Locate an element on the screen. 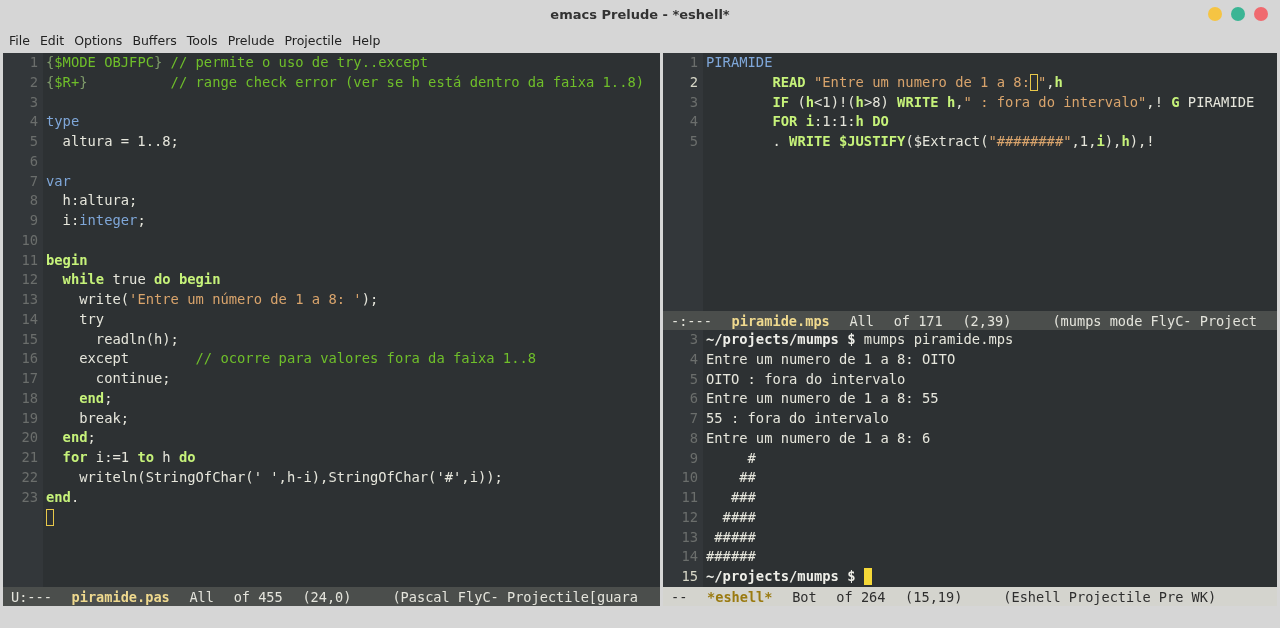  code-line: {$MODE OBJFPC} // permite o uso de try..except is located at coordinates (237, 62).